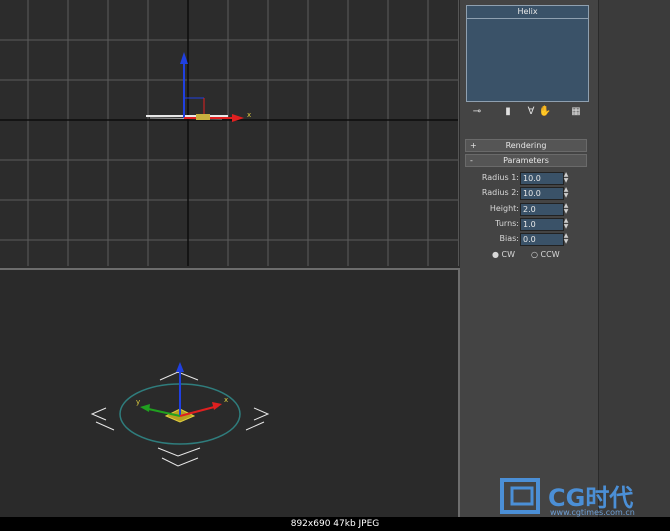  What do you see at coordinates (592, 512) in the screenshot?
I see `watermark-url: www.cgtimes.com.cn` at bounding box center [592, 512].